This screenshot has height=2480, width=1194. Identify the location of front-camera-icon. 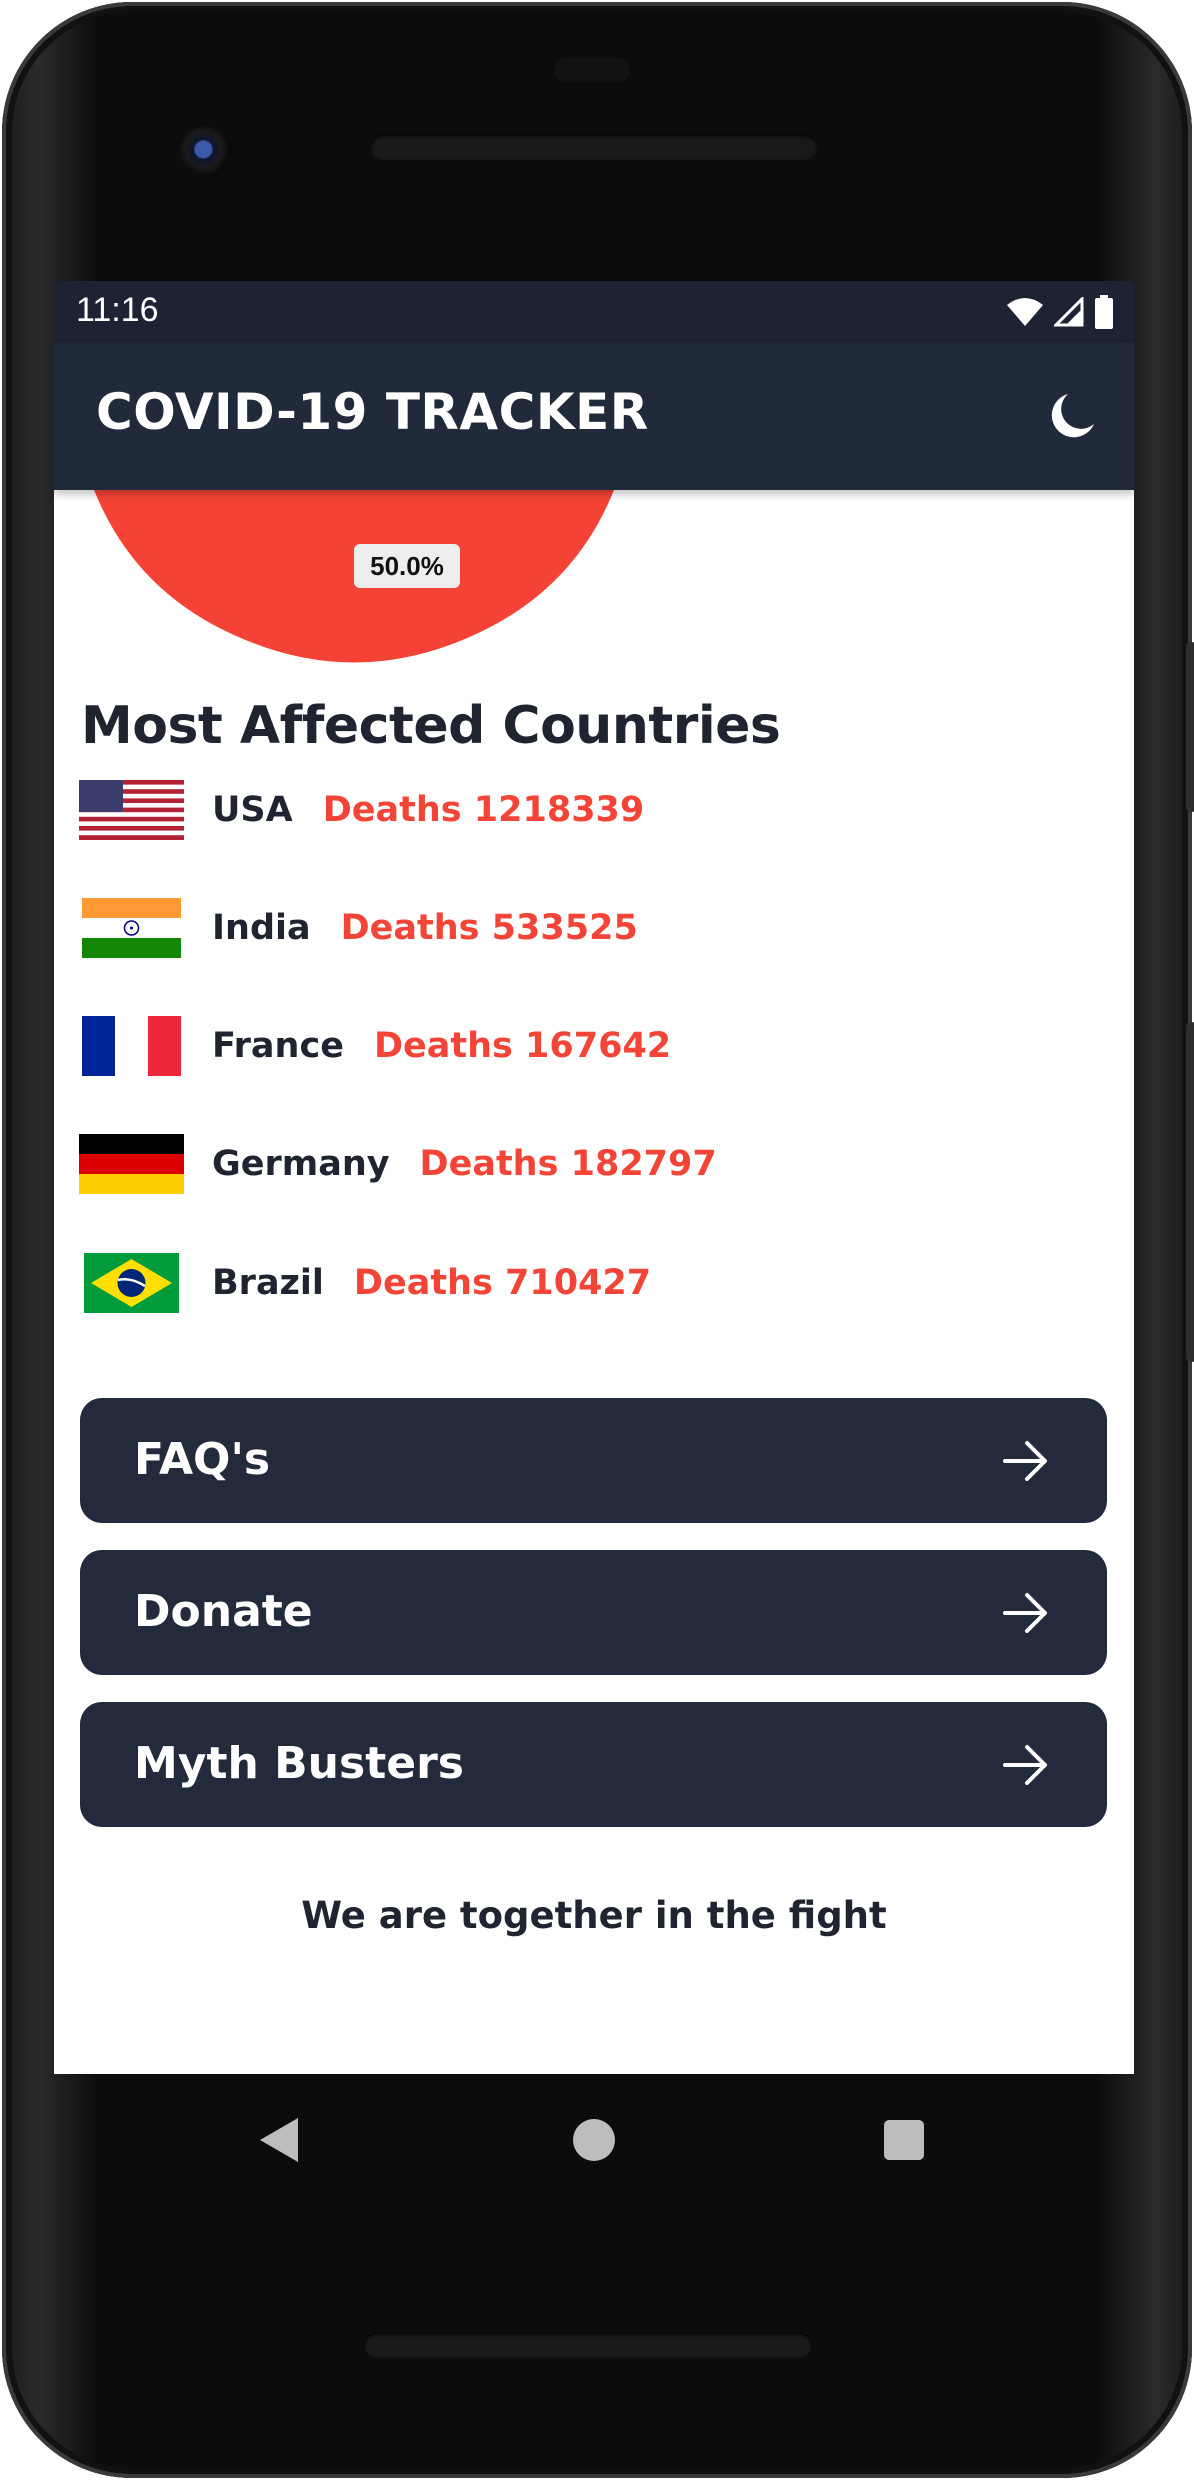
(206, 152).